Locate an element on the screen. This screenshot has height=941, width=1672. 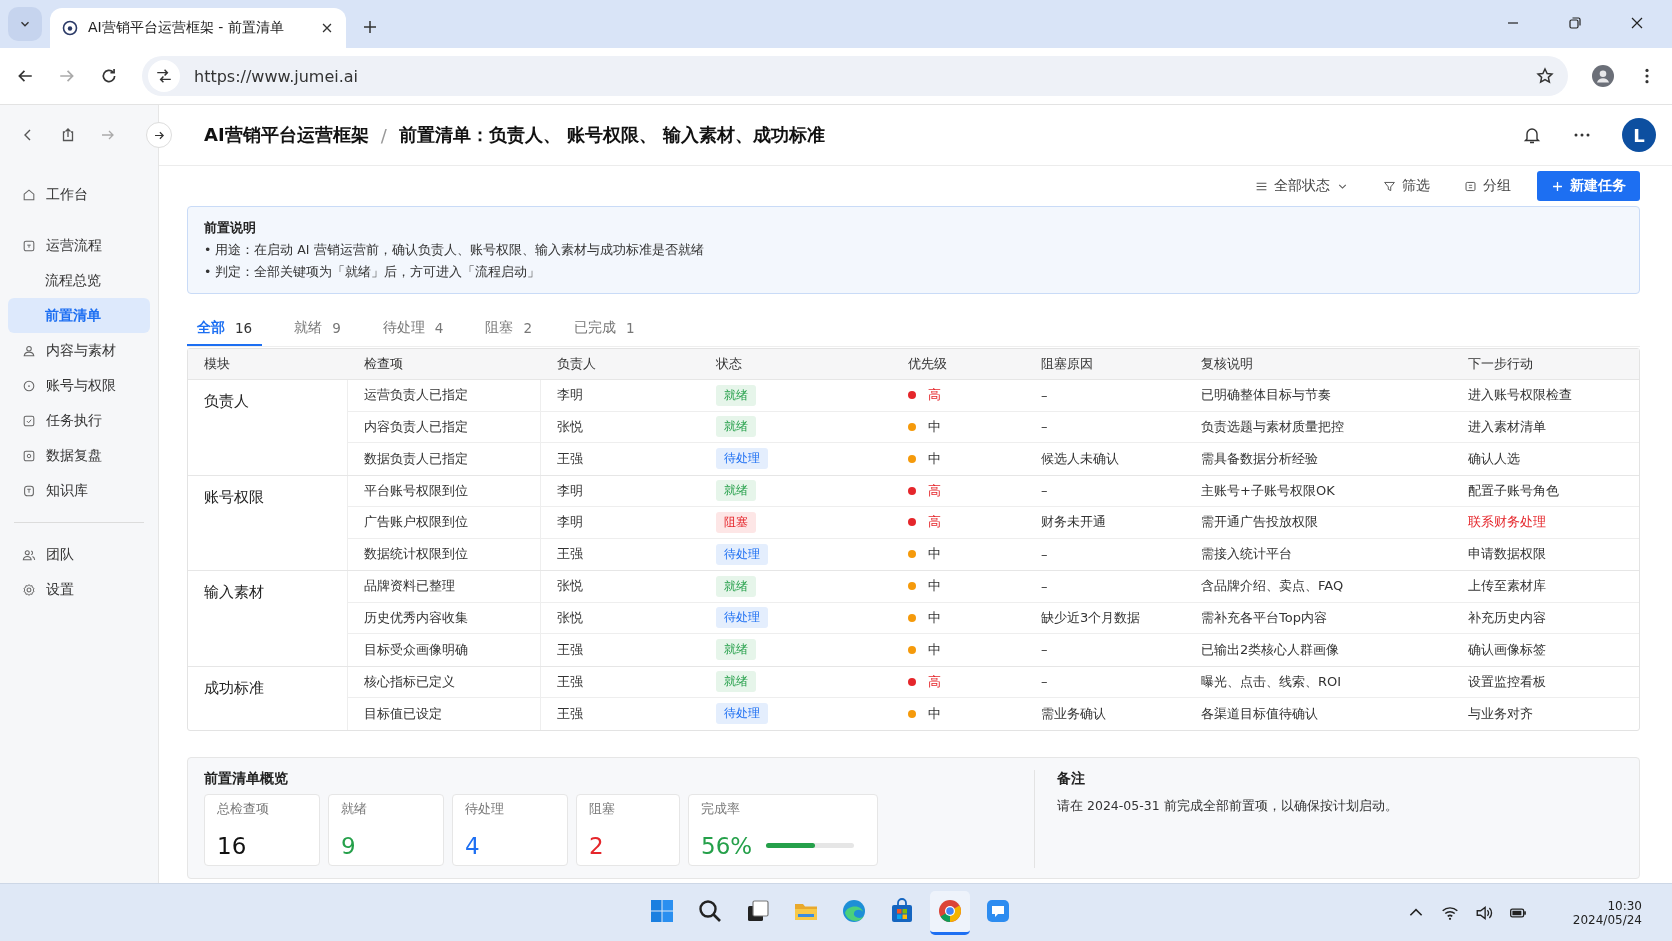
column-header: 状态 is located at coordinates (729, 364).